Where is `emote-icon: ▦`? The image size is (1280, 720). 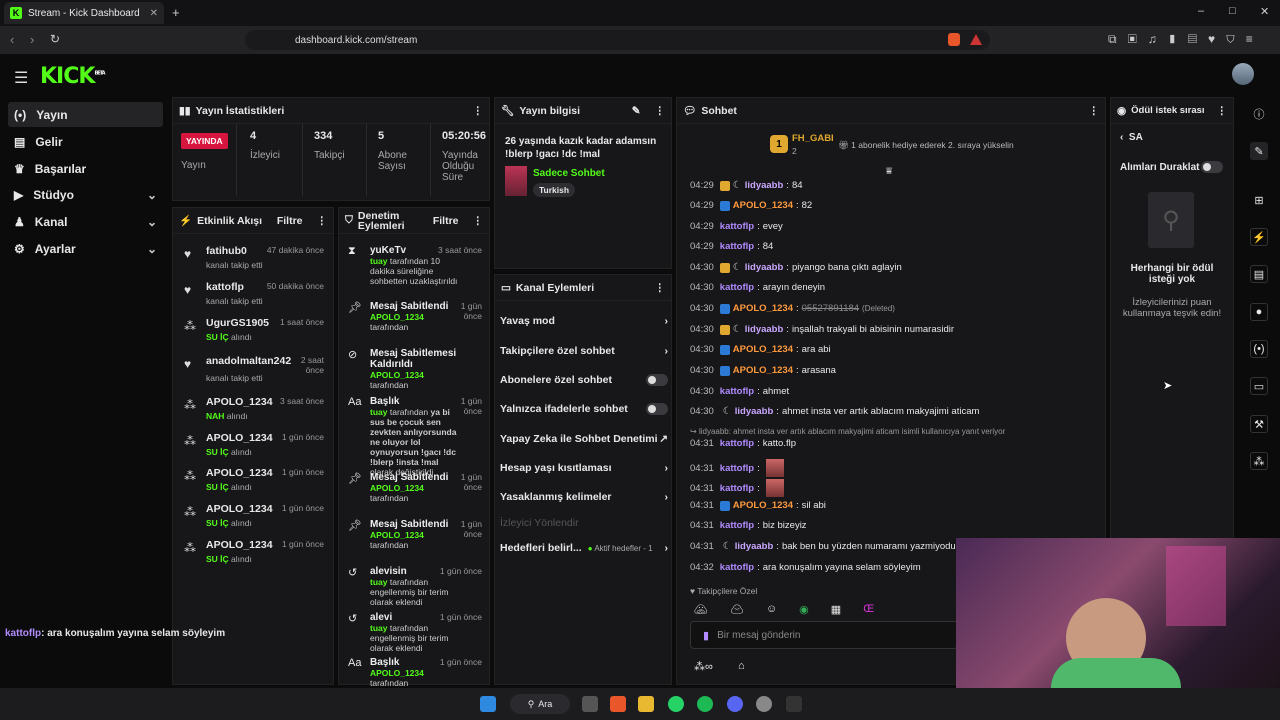
emote-icon: ▦ is located at coordinates (836, 609).